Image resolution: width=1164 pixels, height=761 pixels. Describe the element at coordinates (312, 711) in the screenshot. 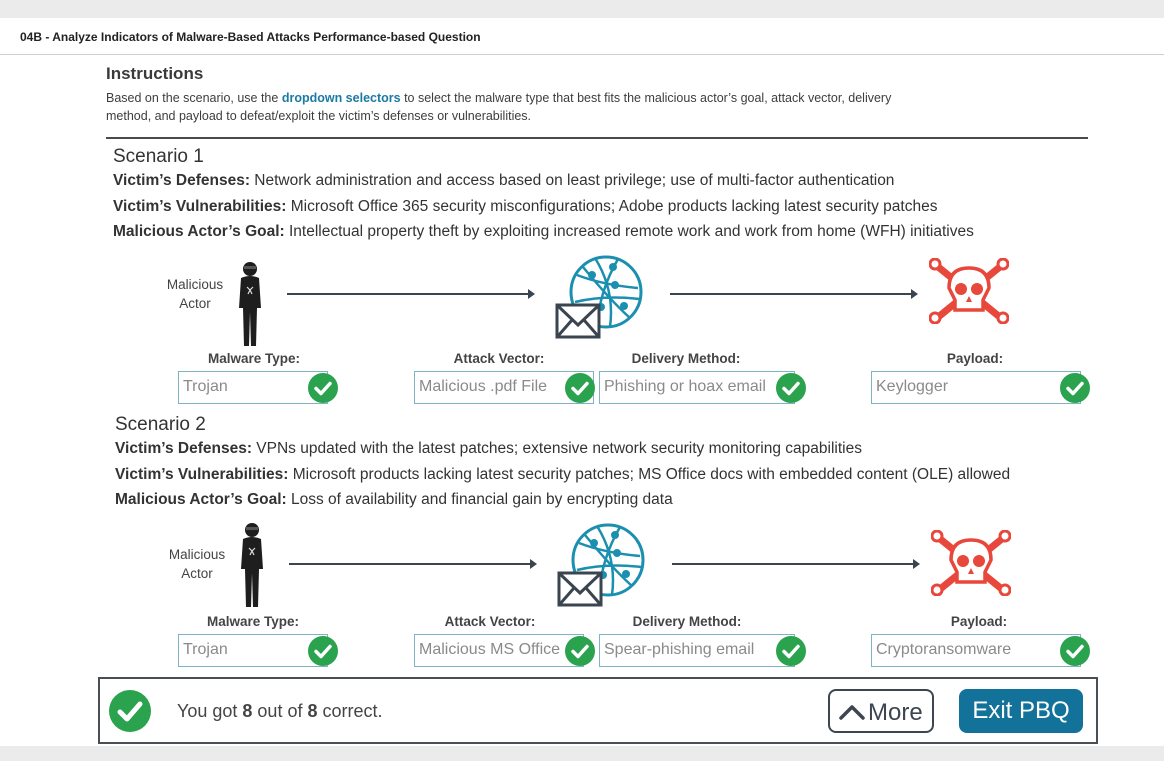

I see `score-total: 8` at that location.